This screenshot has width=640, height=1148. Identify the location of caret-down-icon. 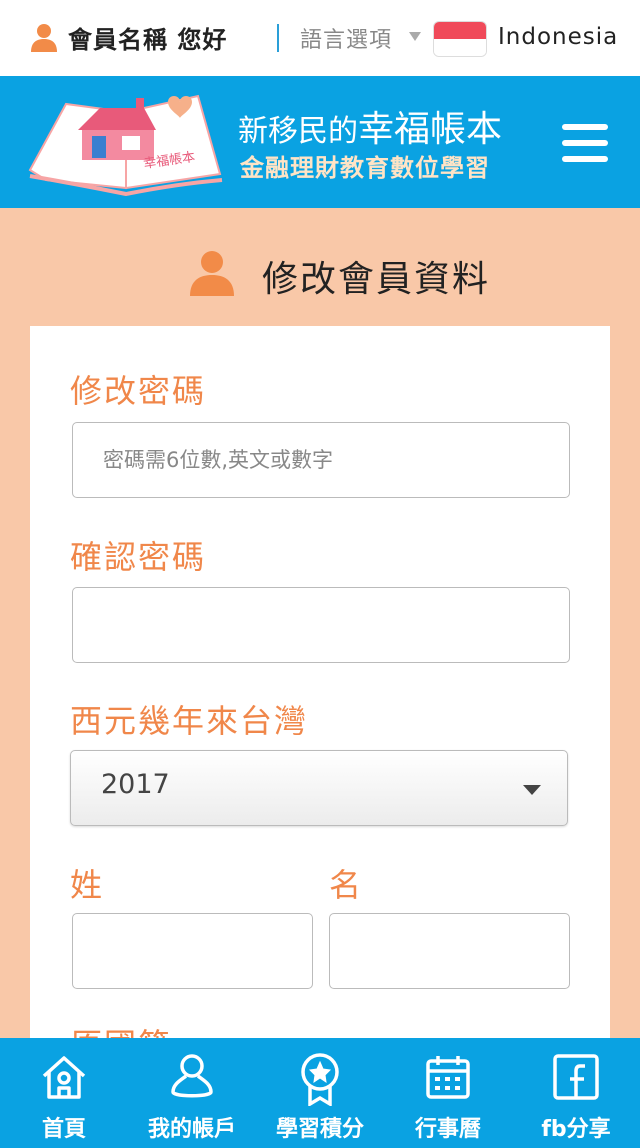
(532, 790).